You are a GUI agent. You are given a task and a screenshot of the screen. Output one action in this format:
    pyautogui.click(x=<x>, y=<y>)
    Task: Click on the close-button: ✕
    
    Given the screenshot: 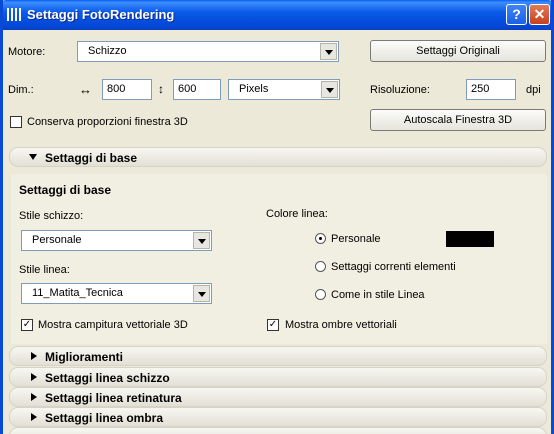 What is the action you would take?
    pyautogui.click(x=539, y=14)
    